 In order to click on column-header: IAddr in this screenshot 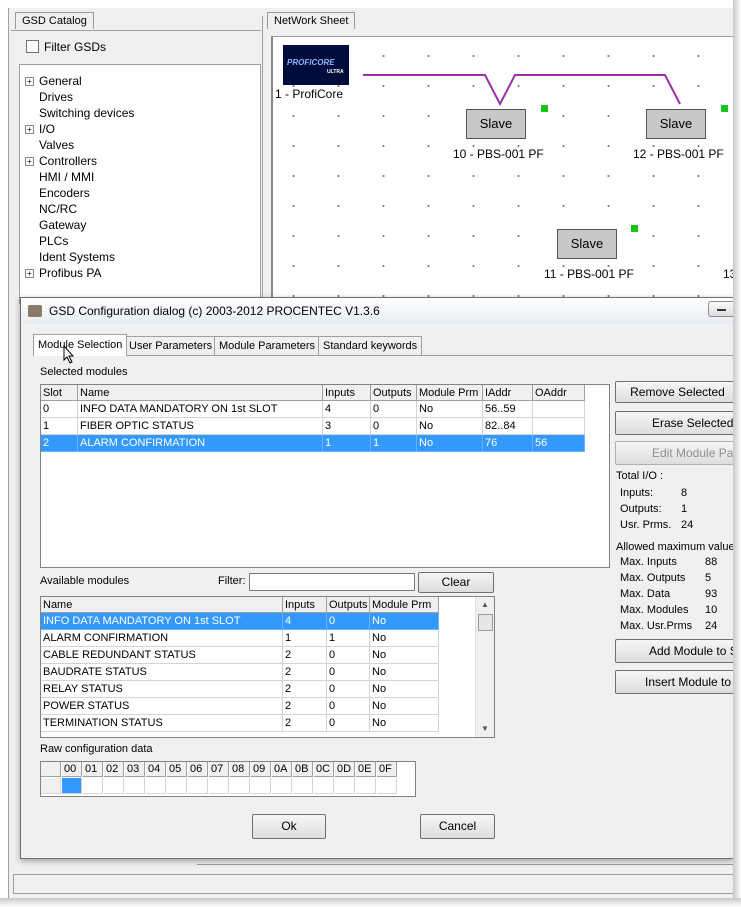, I will do `click(508, 393)`.